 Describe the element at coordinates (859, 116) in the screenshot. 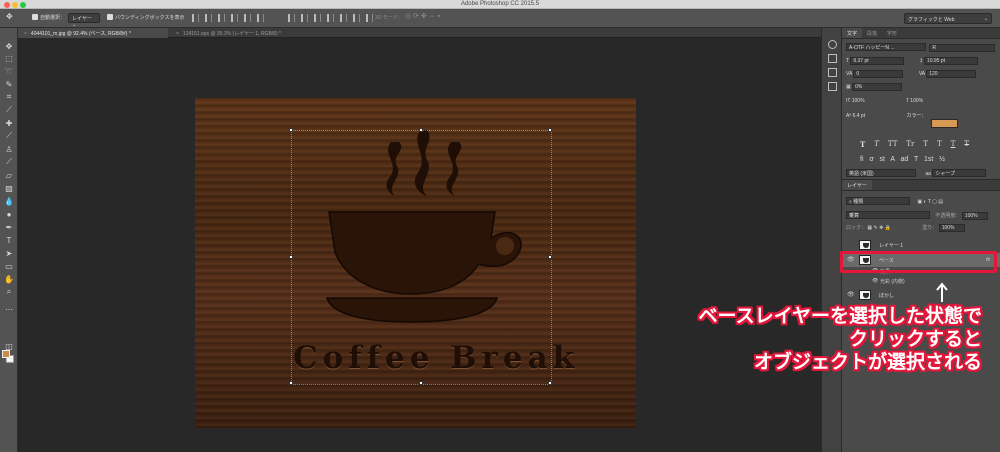

I see `baseline-shift-value: 6.4 pt` at that location.